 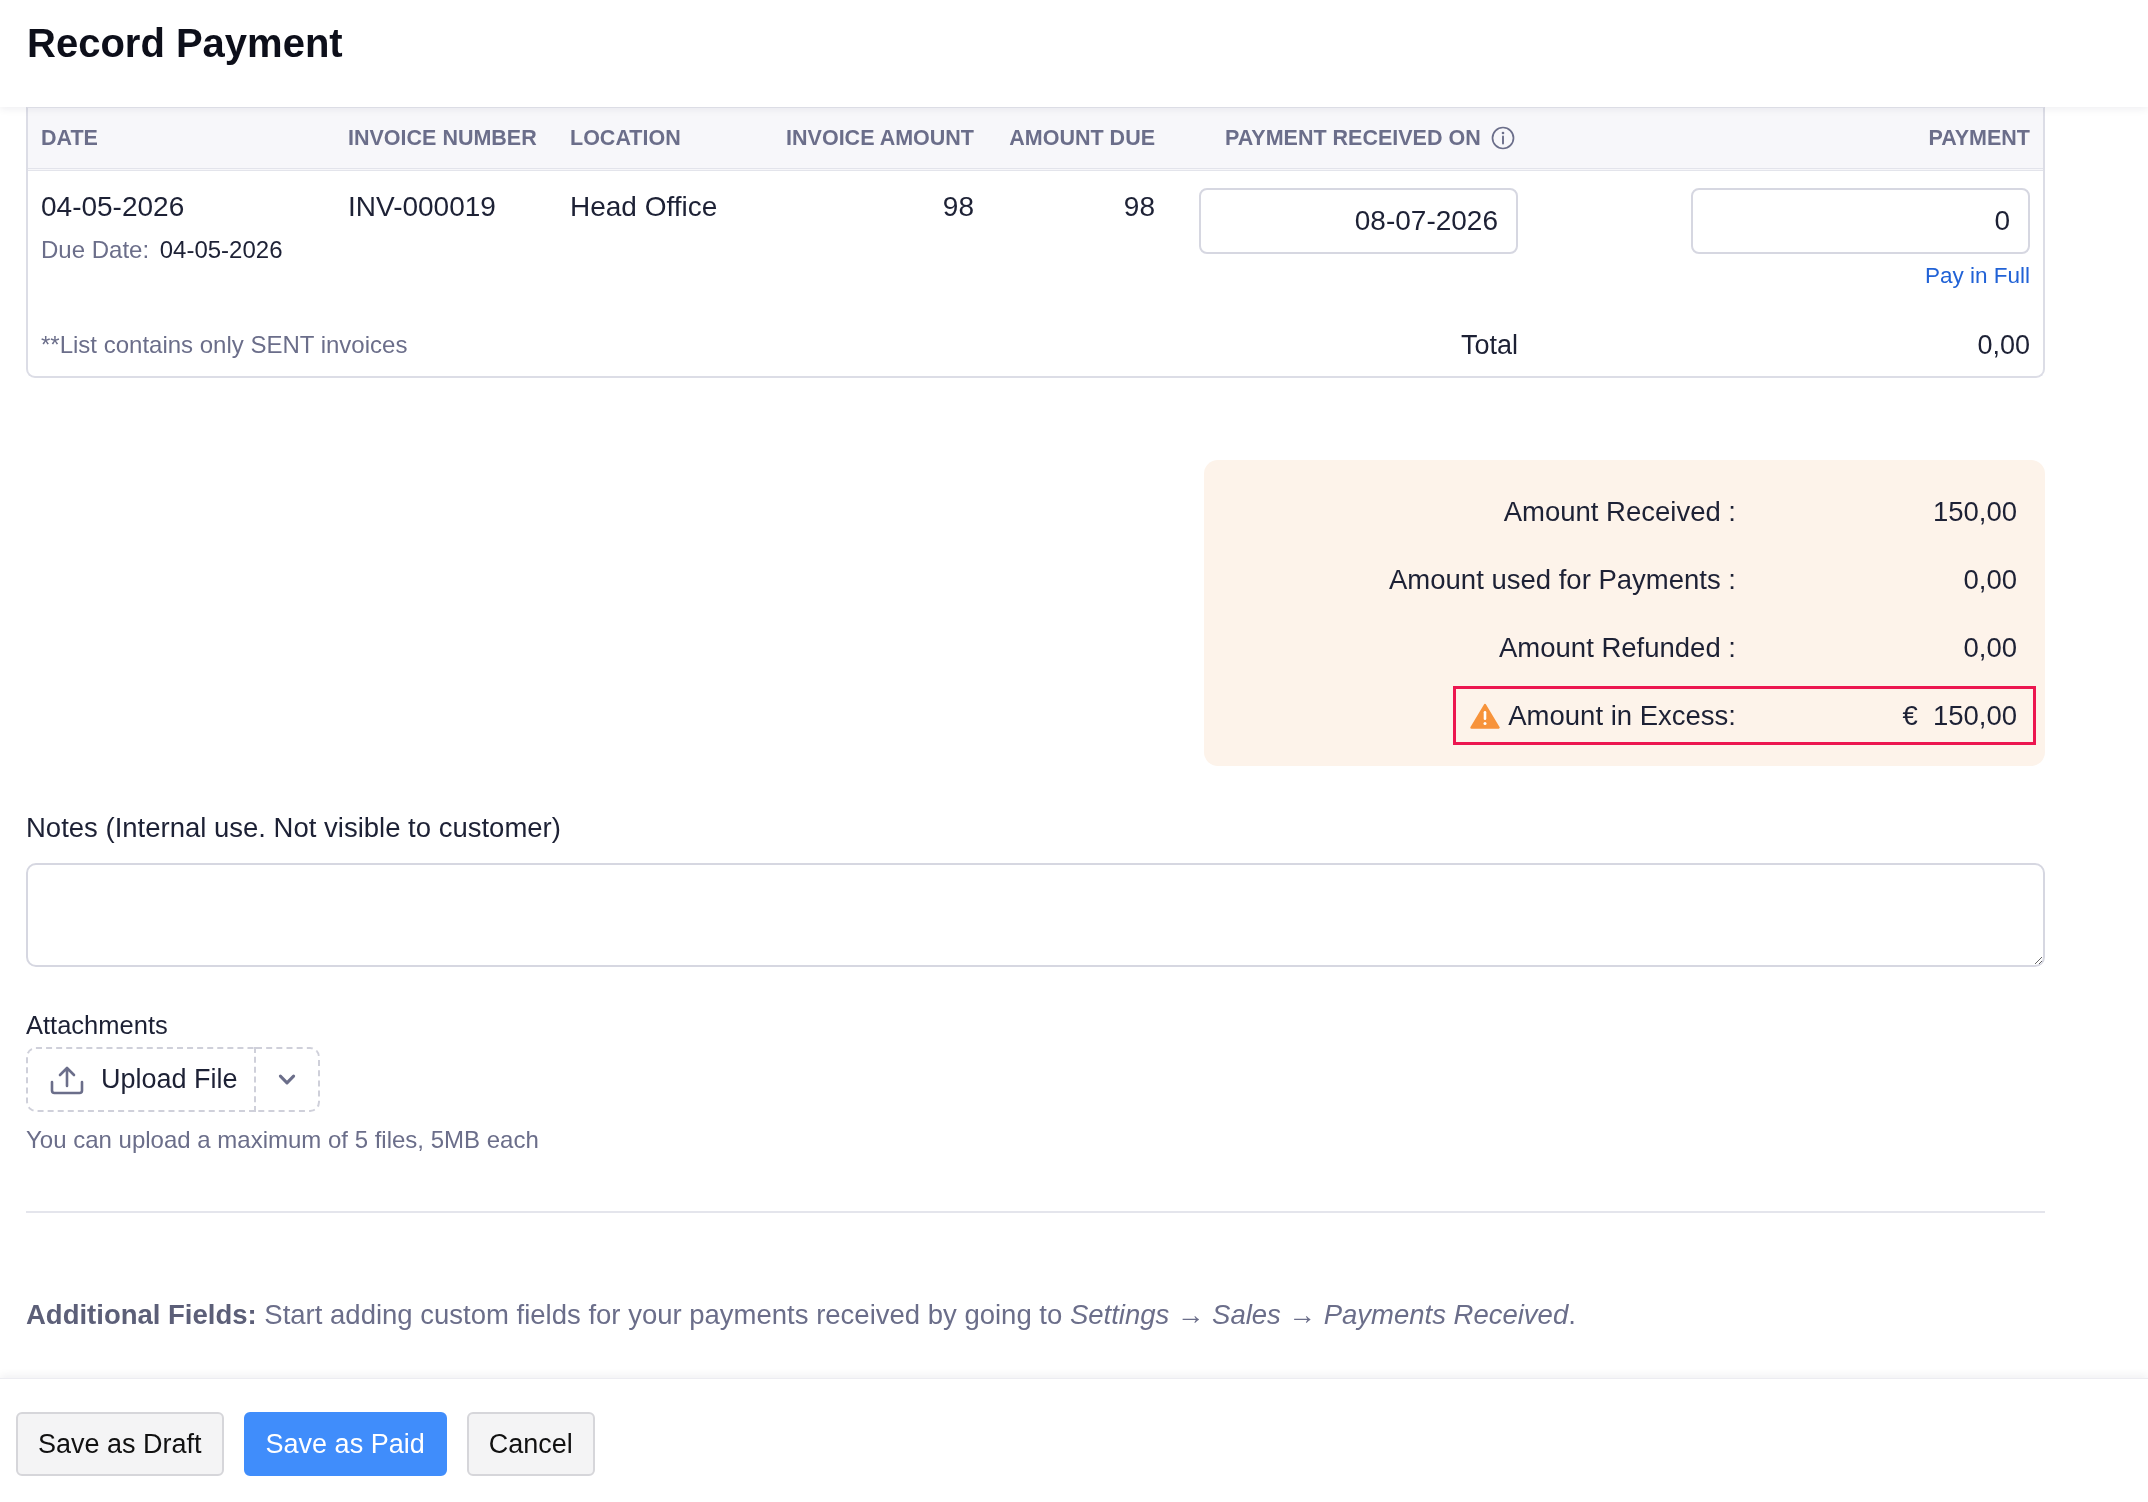 What do you see at coordinates (625, 138) in the screenshot?
I see `column-header: LOCATION` at bounding box center [625, 138].